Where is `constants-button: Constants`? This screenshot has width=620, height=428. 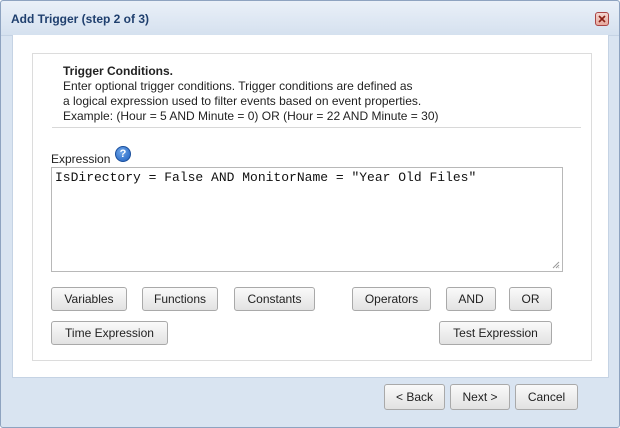 constants-button: Constants is located at coordinates (274, 299).